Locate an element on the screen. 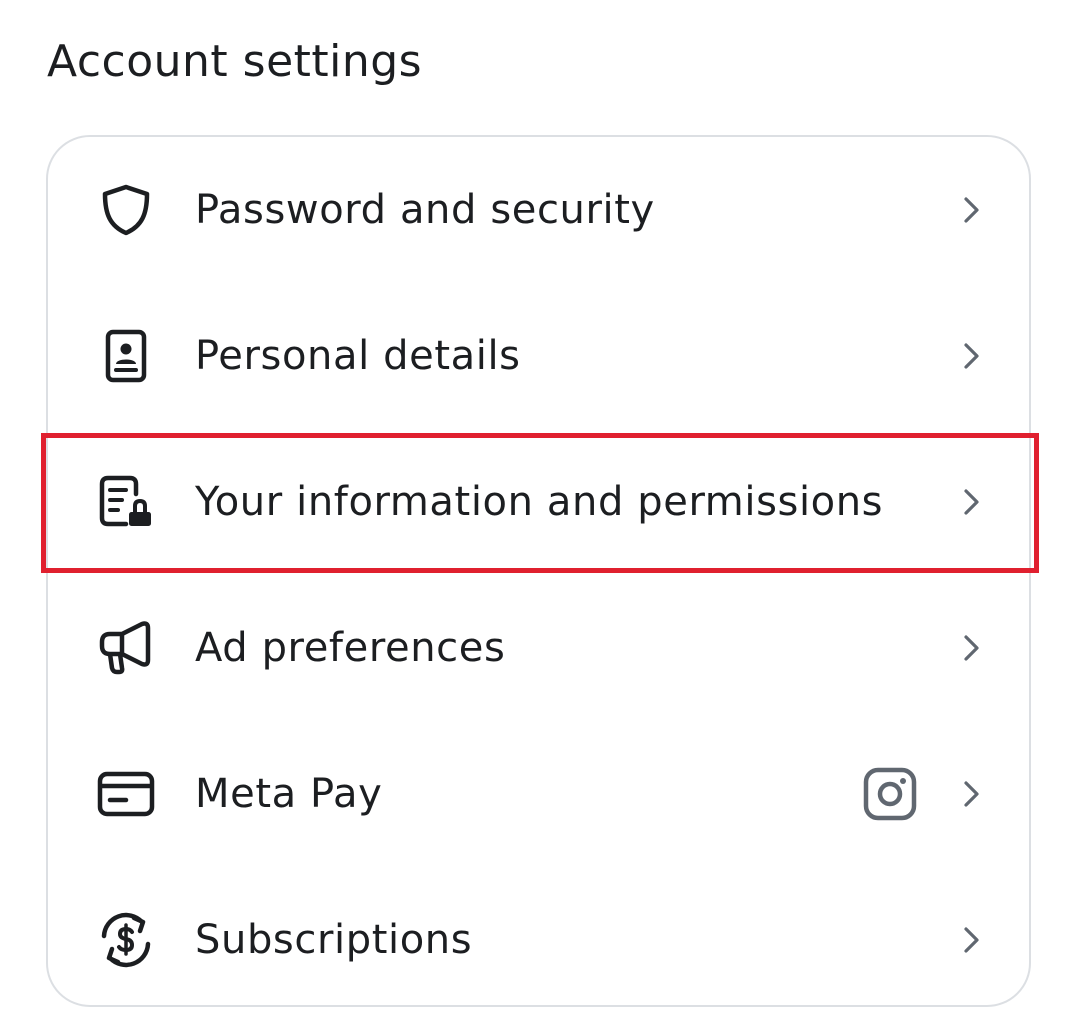 The width and height of the screenshot is (1080, 1035). shield-icon is located at coordinates (126, 210).